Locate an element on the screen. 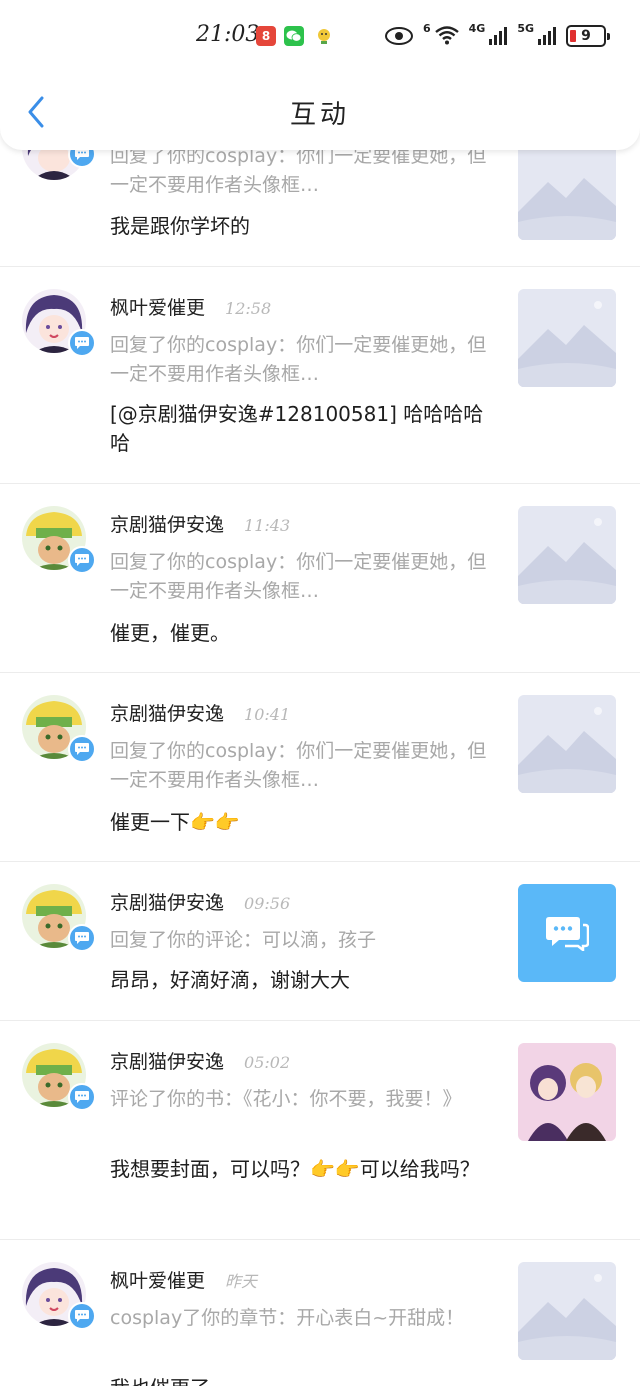 The image size is (640, 1386). reply-content: 我想要封面，可以吗？👉👉可以给我吗？ is located at coordinates (295, 1169).